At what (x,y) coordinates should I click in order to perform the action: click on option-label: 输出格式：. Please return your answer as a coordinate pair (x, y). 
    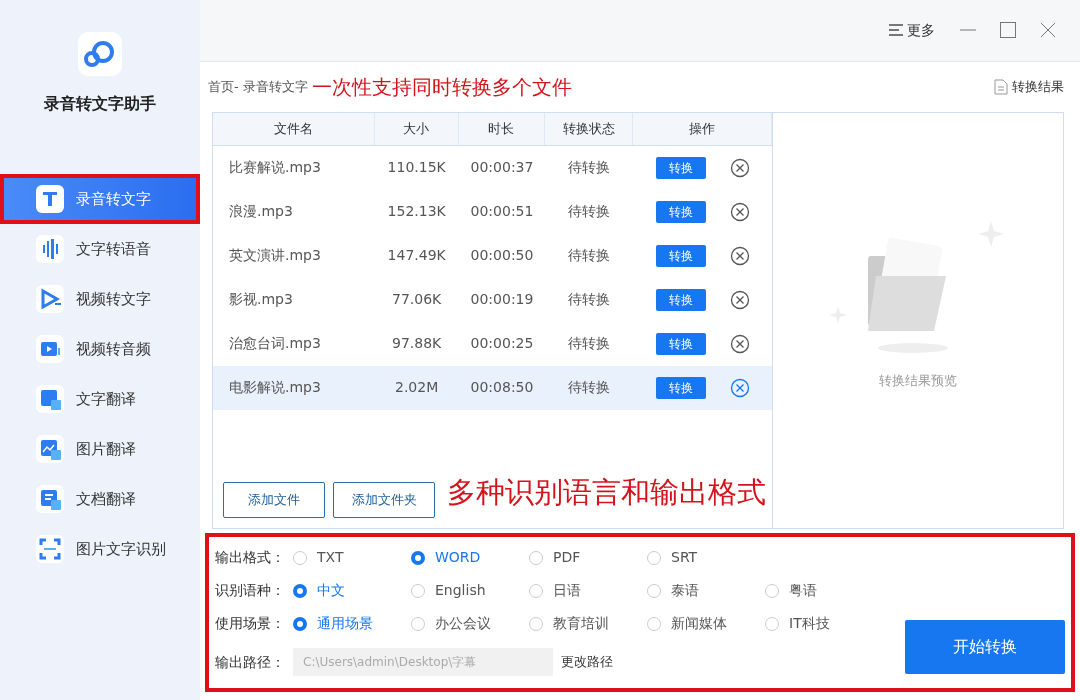
    Looking at the image, I should click on (250, 557).